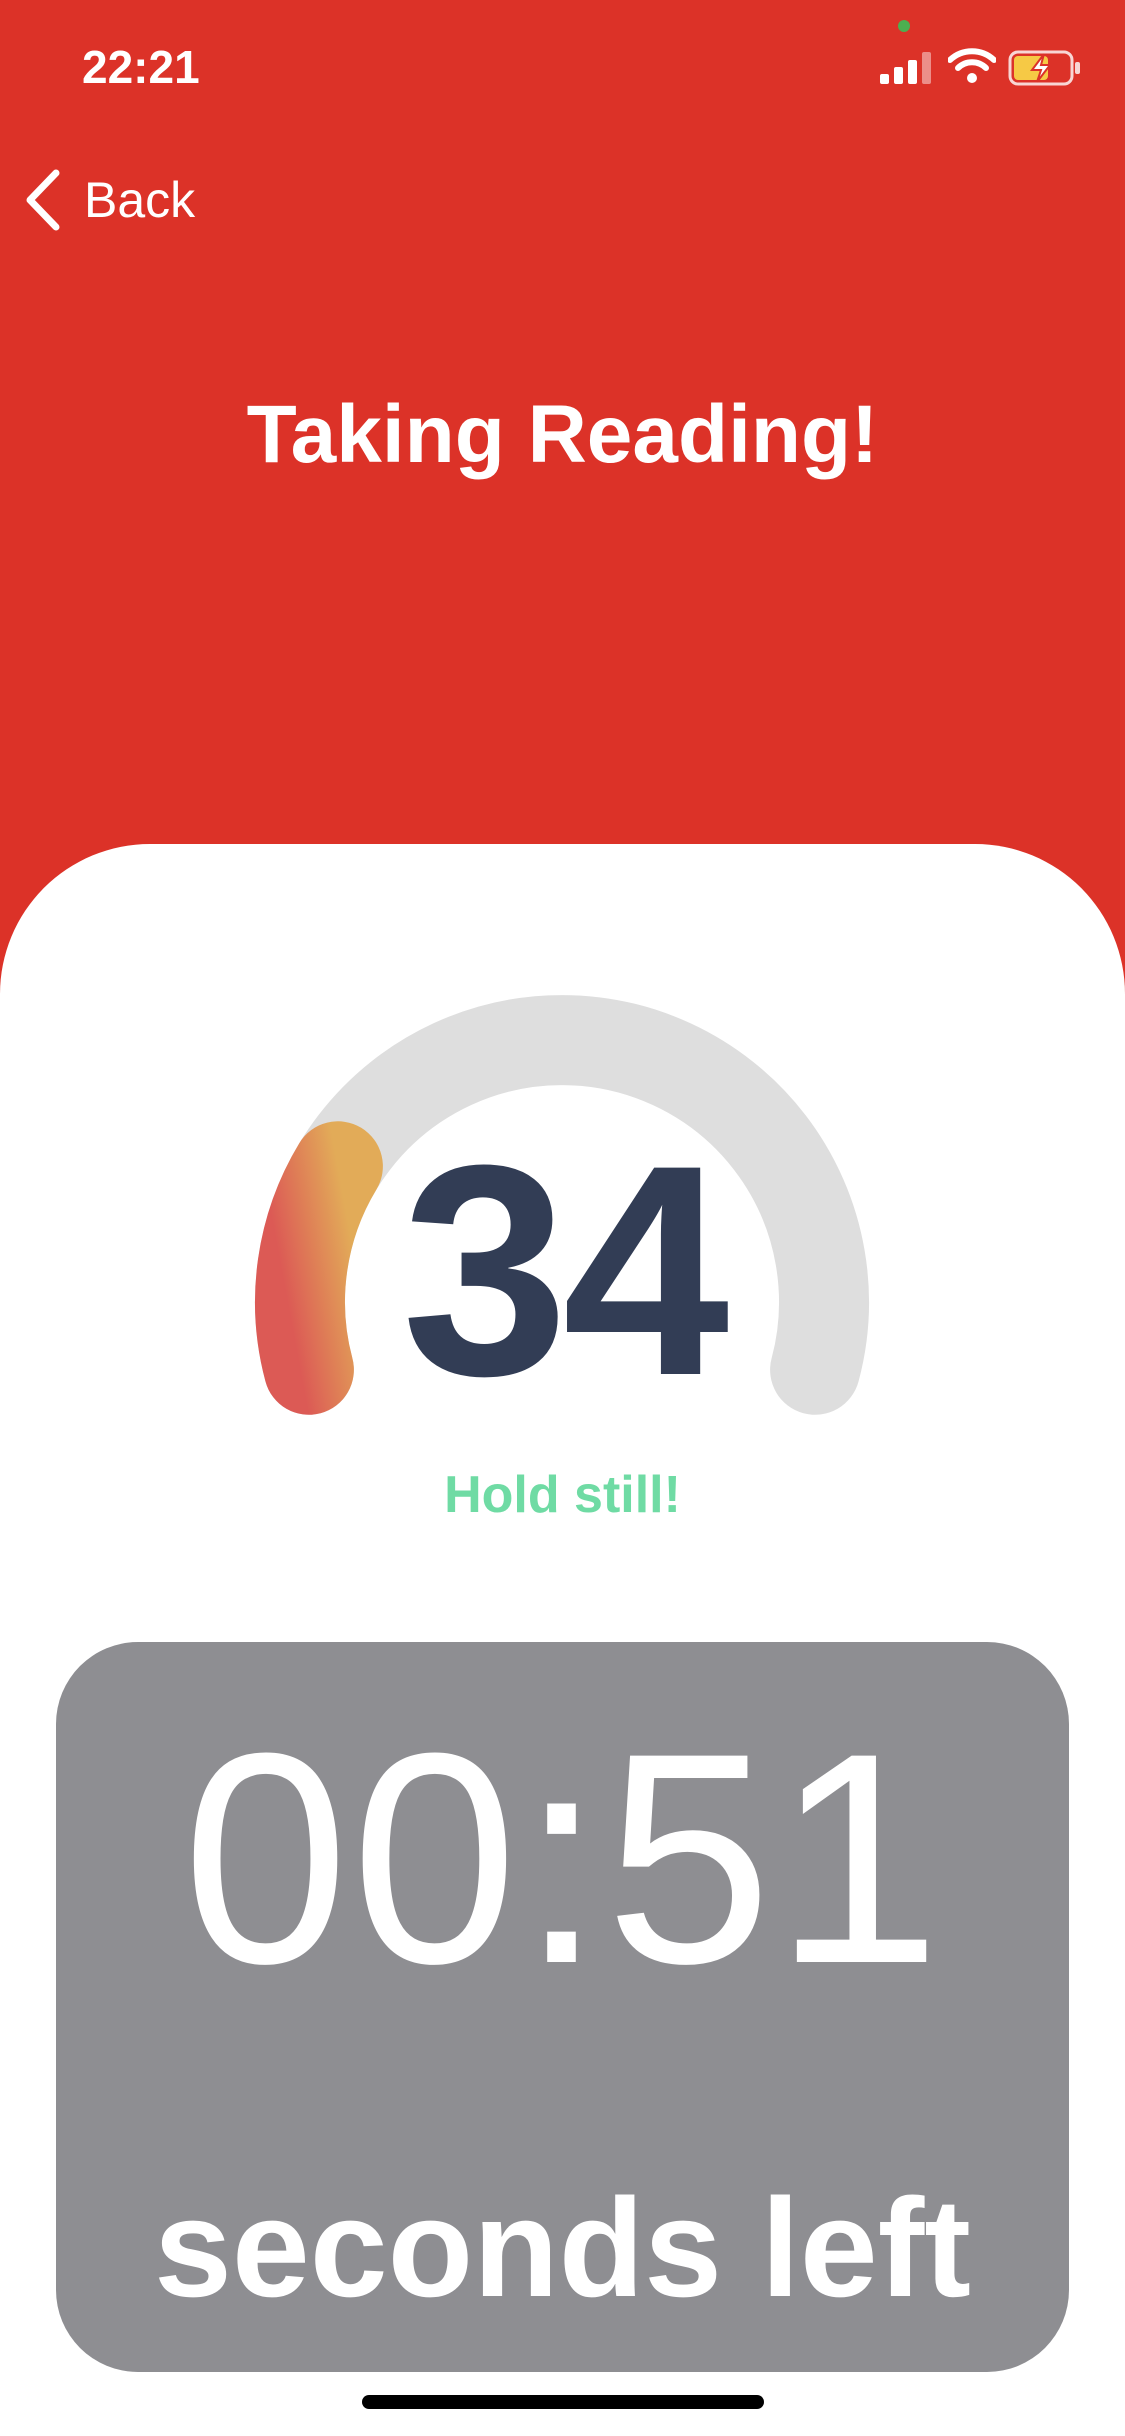  I want to click on status-time: 22:21, so click(141, 67).